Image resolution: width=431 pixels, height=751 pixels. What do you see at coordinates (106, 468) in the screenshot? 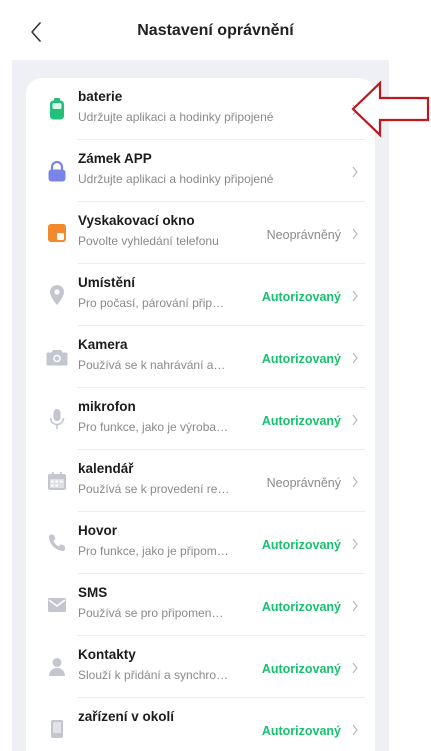
I see `permission-name: kalendář` at bounding box center [106, 468].